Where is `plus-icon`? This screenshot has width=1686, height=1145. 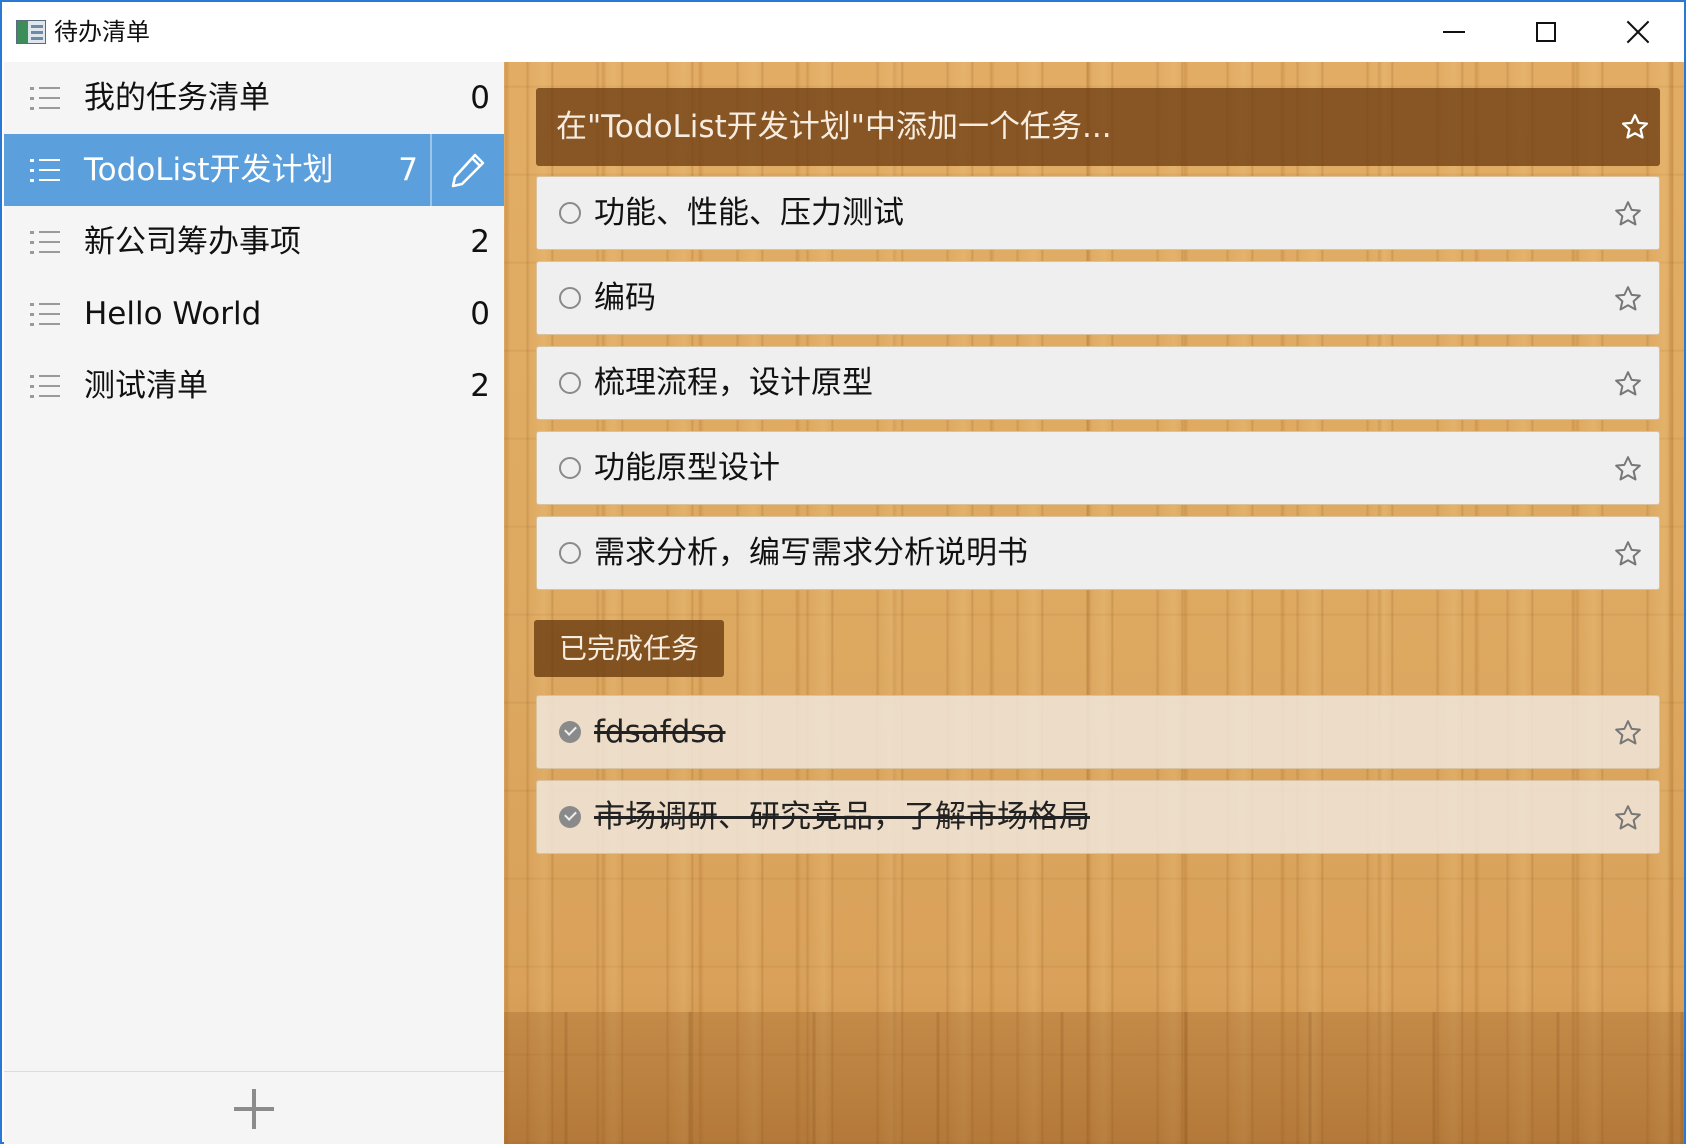
plus-icon is located at coordinates (254, 1108).